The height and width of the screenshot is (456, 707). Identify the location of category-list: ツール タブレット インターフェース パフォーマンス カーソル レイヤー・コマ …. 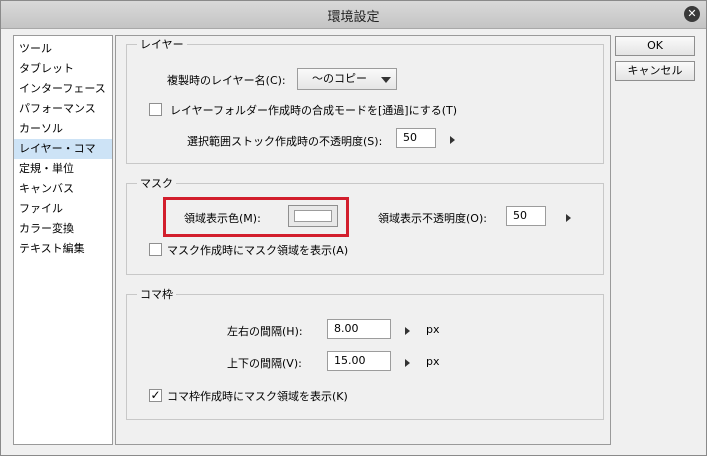
(63, 240).